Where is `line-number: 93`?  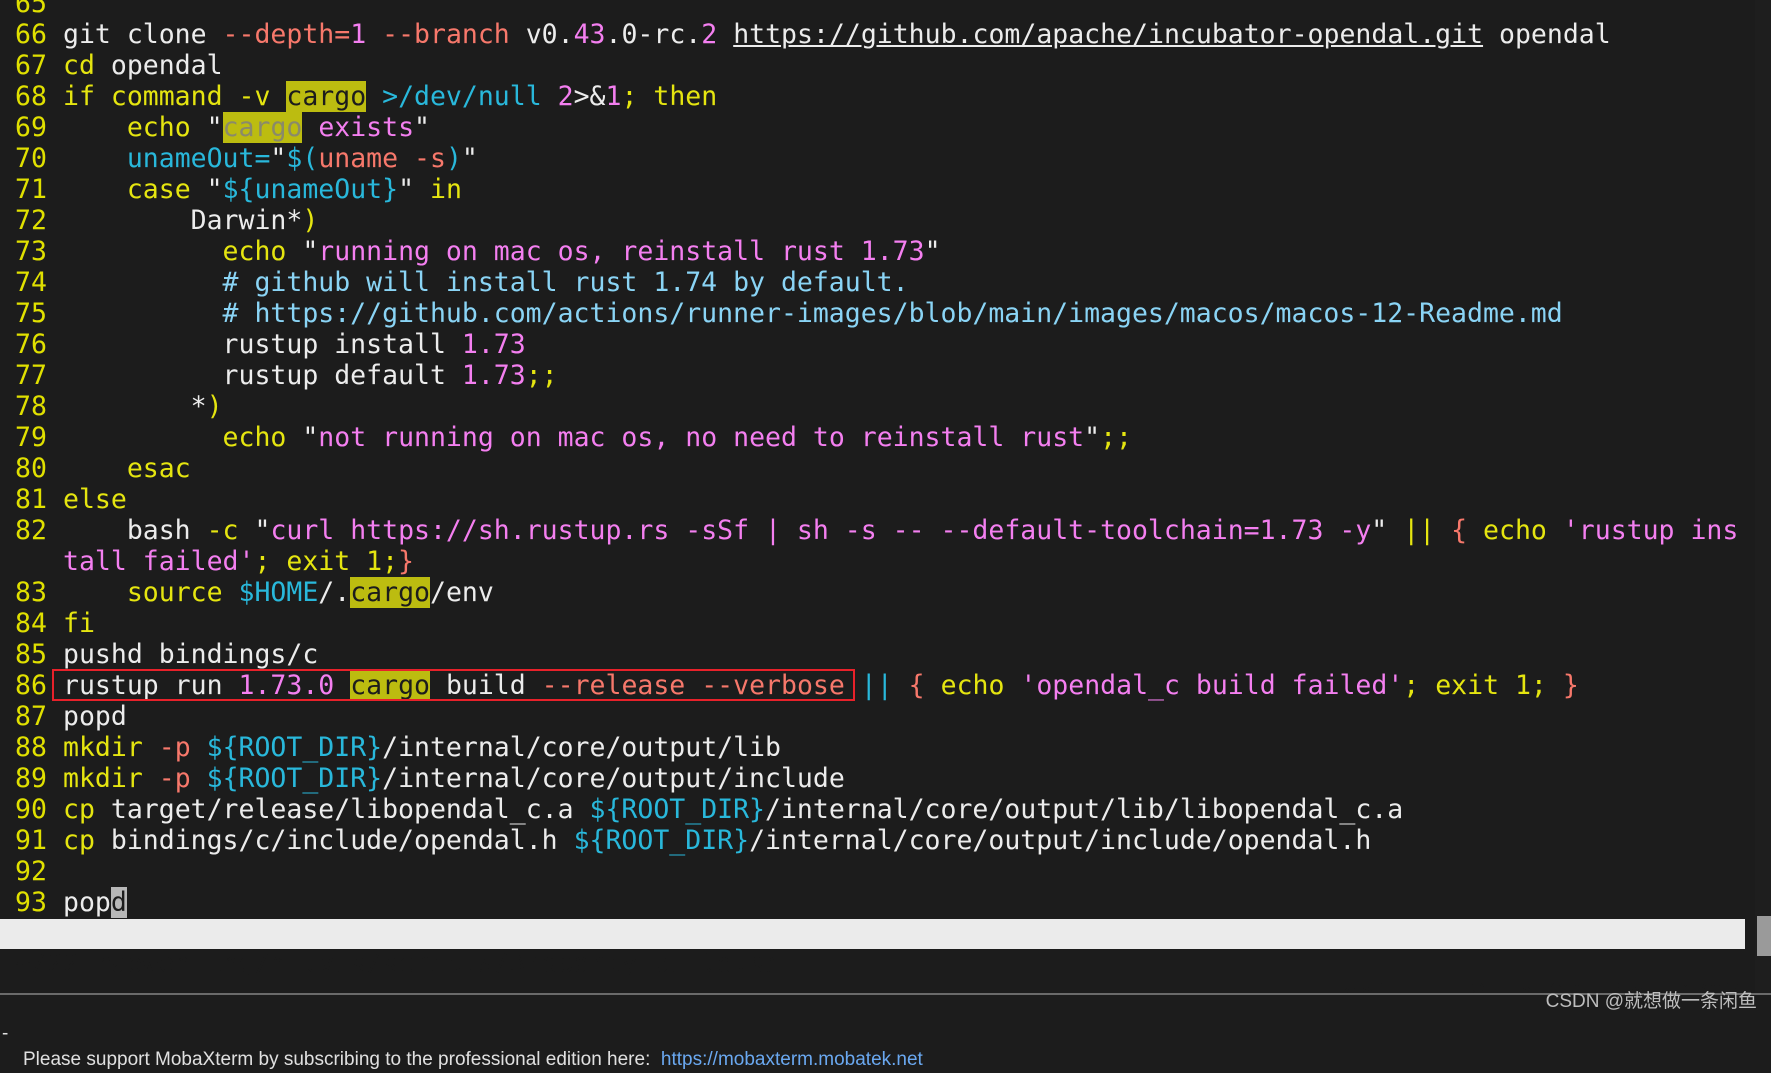 line-number: 93 is located at coordinates (31, 902).